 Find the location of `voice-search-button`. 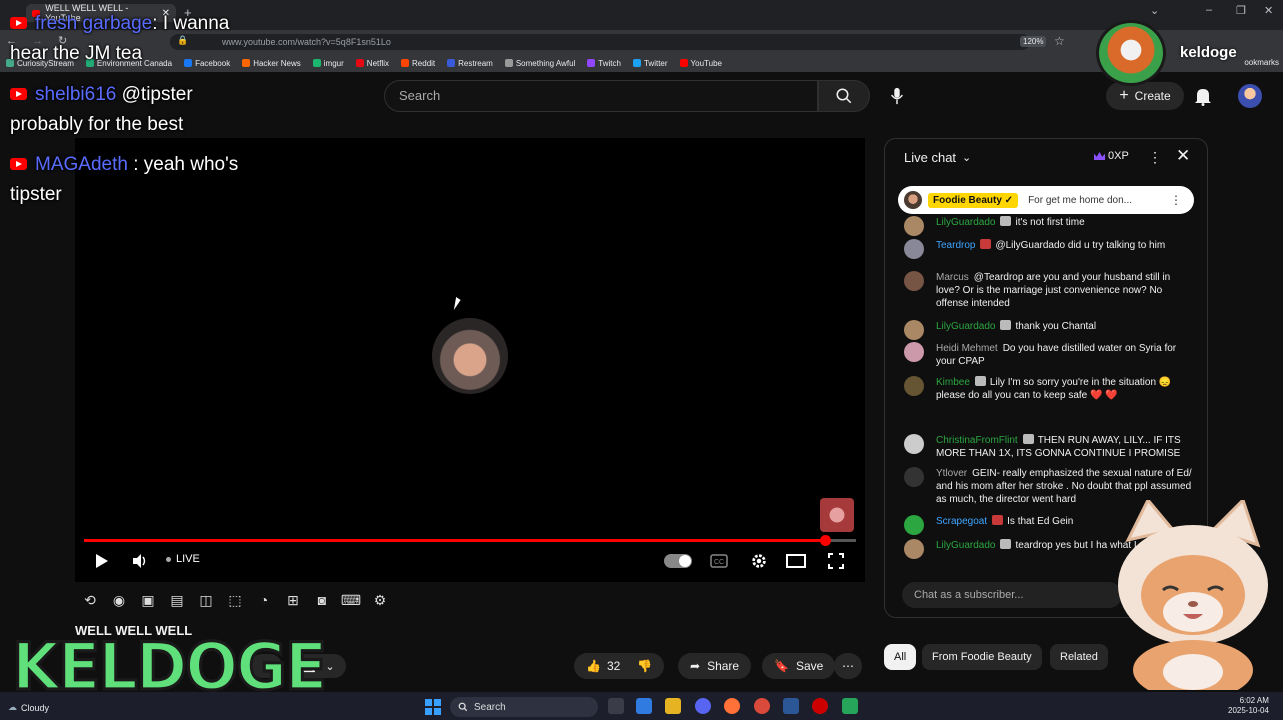

voice-search-button is located at coordinates (897, 96).